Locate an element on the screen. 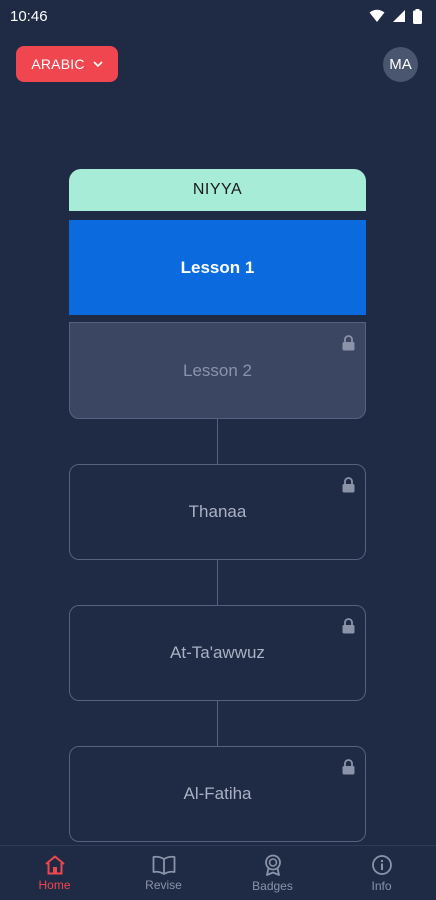 This screenshot has height=900, width=436. nav-label: Info is located at coordinates (381, 885).